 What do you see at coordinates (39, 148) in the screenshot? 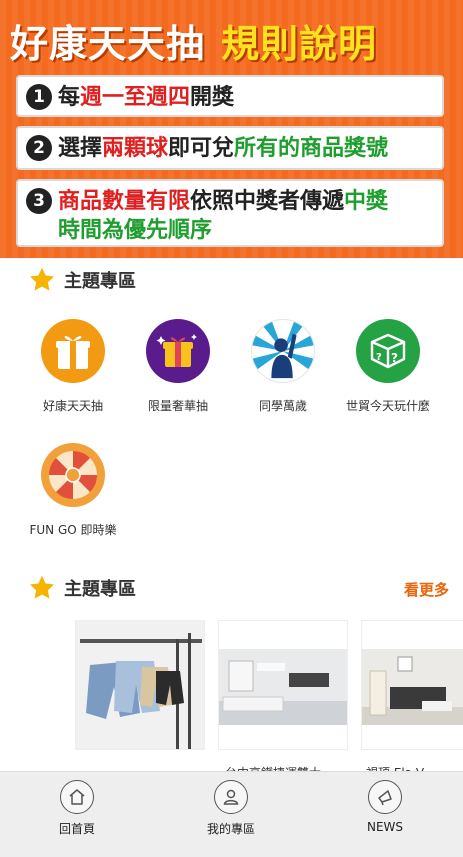
I see `rule-number-2: 2` at bounding box center [39, 148].